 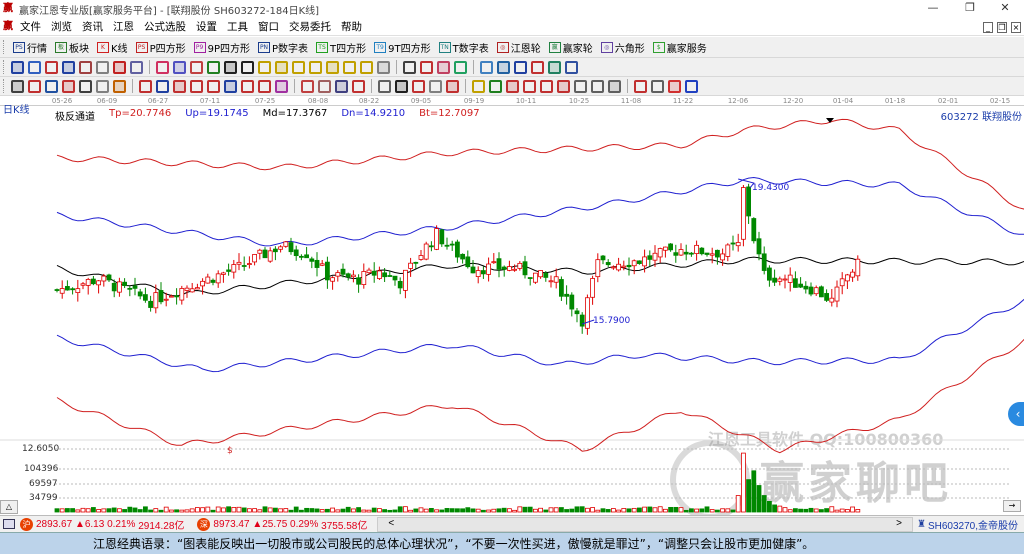 I want to click on toolbar-button-1: 板板块, so click(x=72, y=47).